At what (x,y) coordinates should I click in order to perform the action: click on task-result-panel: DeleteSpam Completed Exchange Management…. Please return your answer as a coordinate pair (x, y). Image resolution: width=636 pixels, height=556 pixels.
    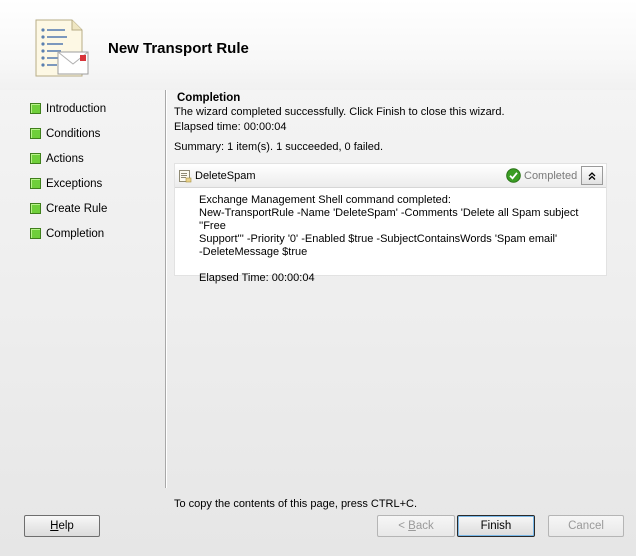
    Looking at the image, I should click on (390, 223).